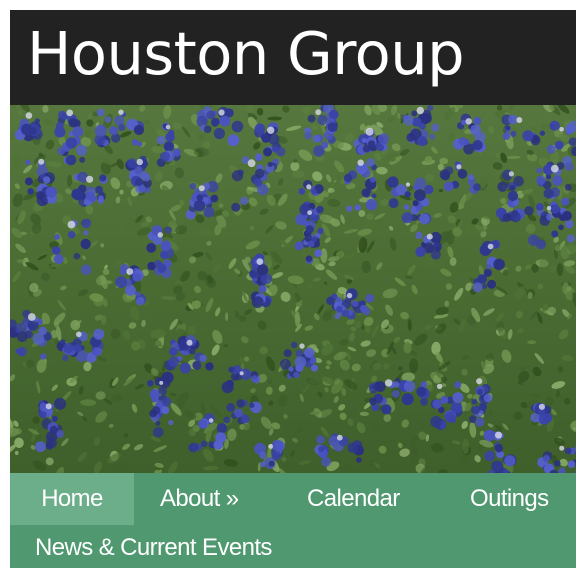 This screenshot has width=579, height=574. Describe the element at coordinates (246, 54) in the screenshot. I see `site-title: Houston Group` at that location.